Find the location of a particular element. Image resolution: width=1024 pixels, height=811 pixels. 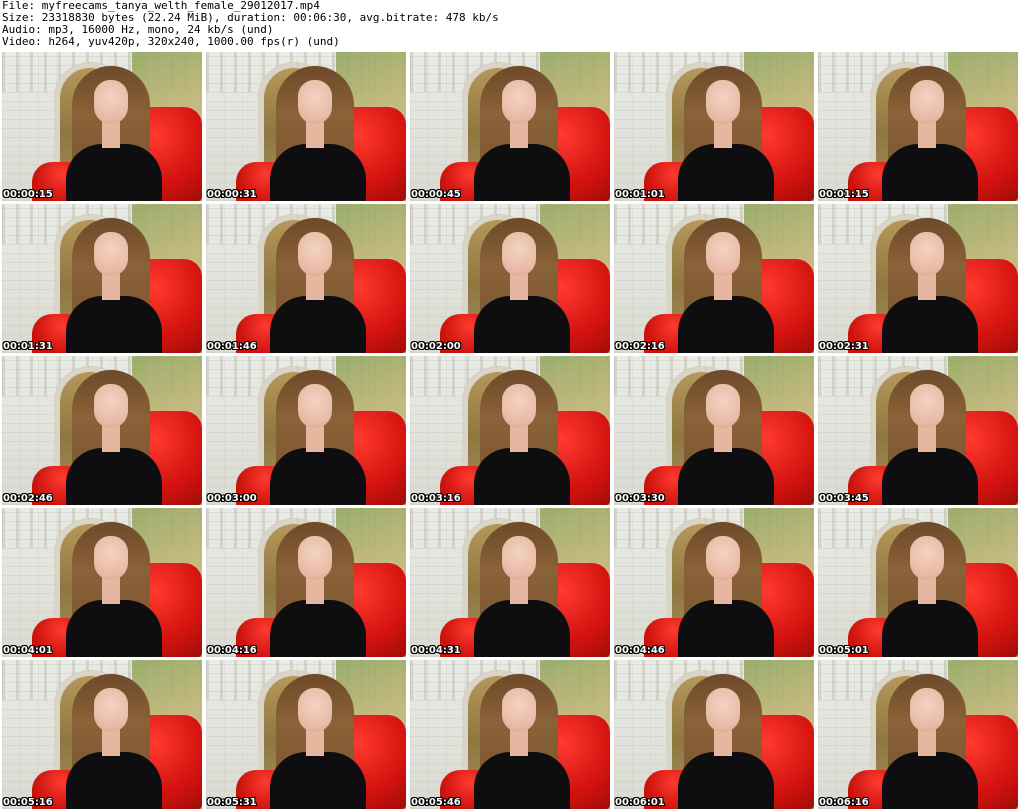

frame-timestamp: 00:04:01 is located at coordinates (28, 650).